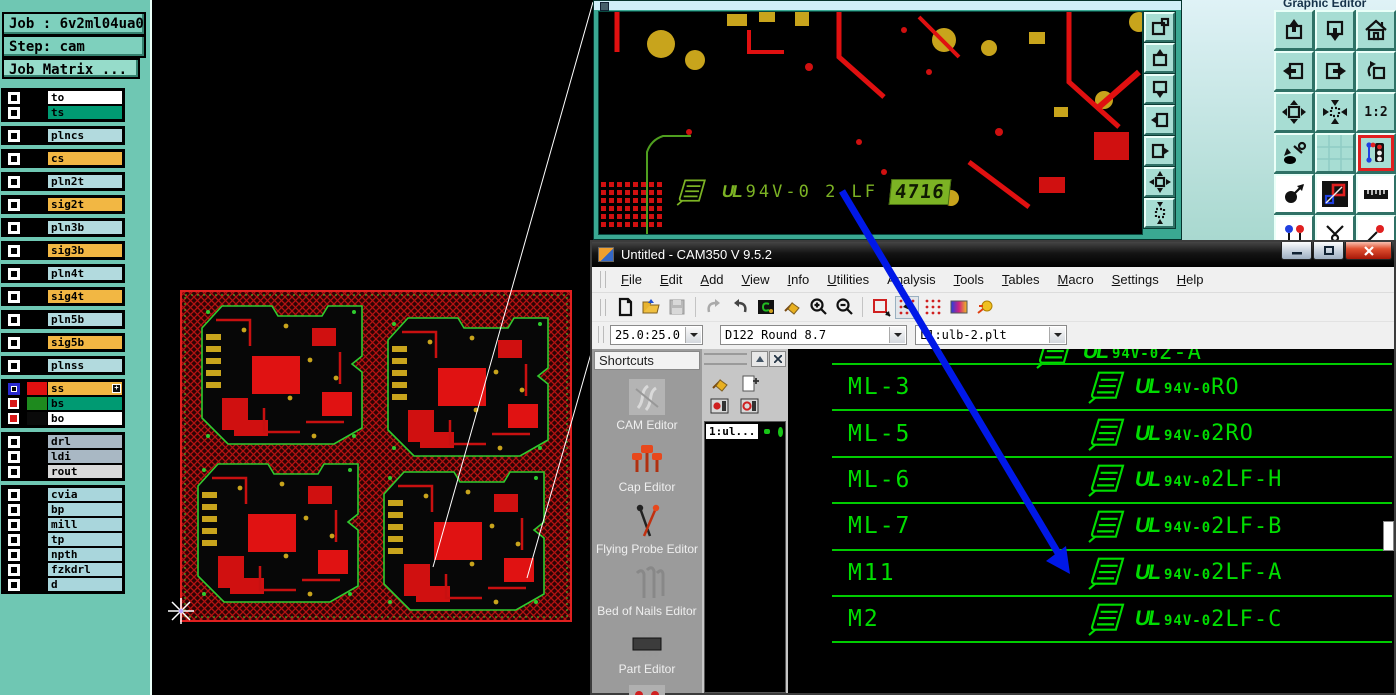 The image size is (1396, 695). I want to click on new-view-button, so click(1159, 27).